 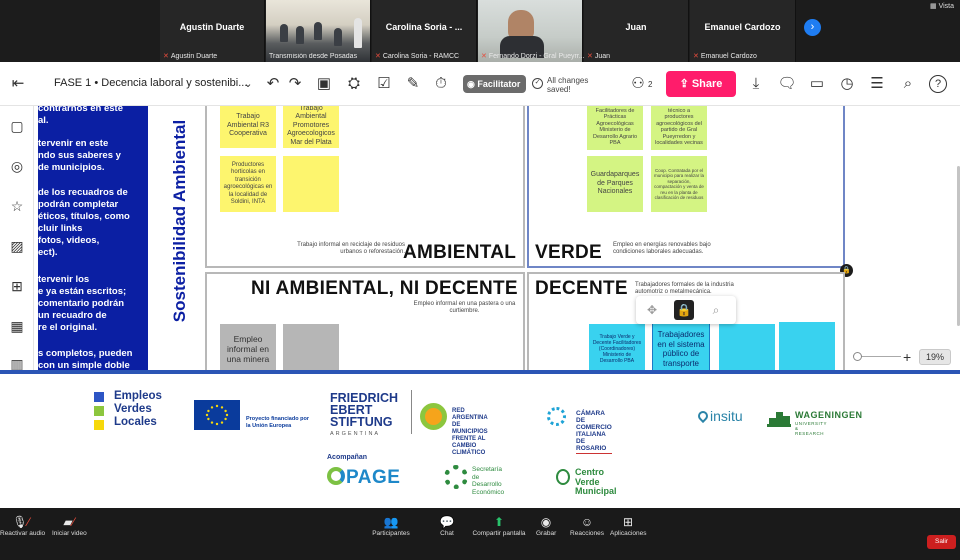 I want to click on zoom-slider-track, so click(x=881, y=356).